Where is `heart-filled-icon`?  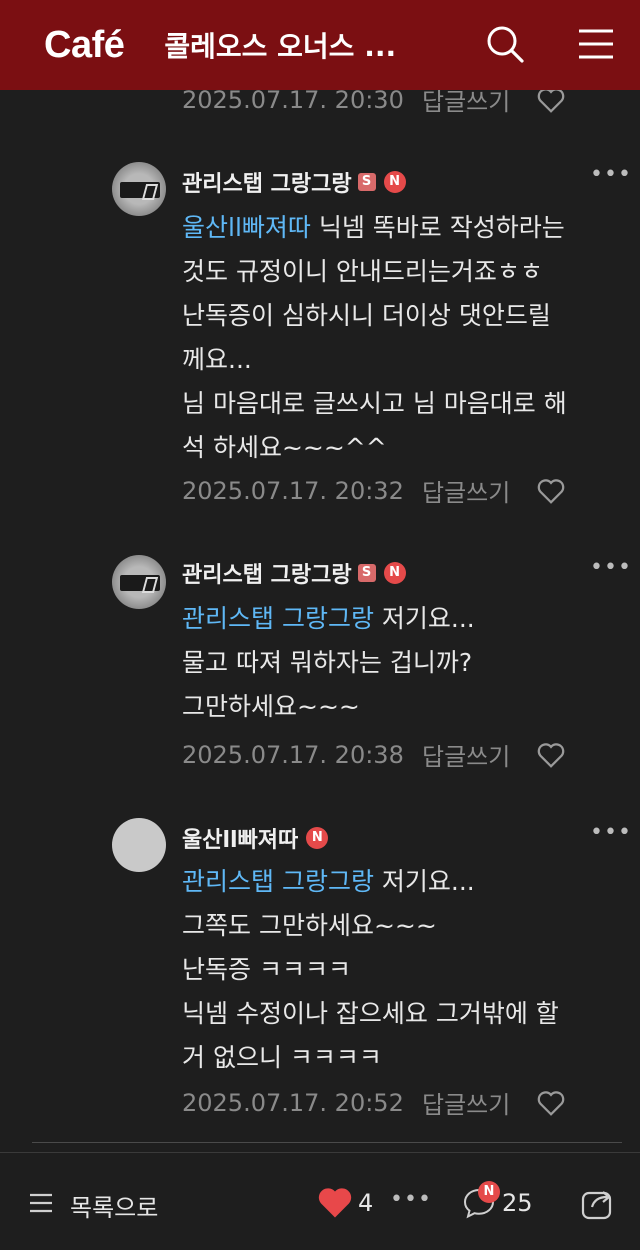
heart-filled-icon is located at coordinates (335, 1202).